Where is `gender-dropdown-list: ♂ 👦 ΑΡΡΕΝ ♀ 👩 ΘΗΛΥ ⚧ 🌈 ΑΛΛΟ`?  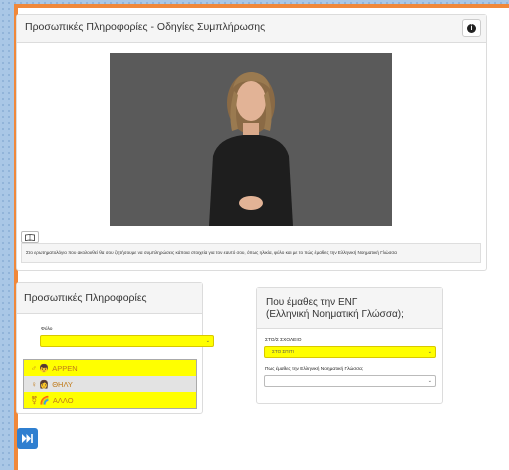
gender-dropdown-list: ♂ 👦 ΑΡΡΕΝ ♀ 👩 ΘΗΛΥ ⚧ 🌈 ΑΛΛΟ is located at coordinates (110, 384).